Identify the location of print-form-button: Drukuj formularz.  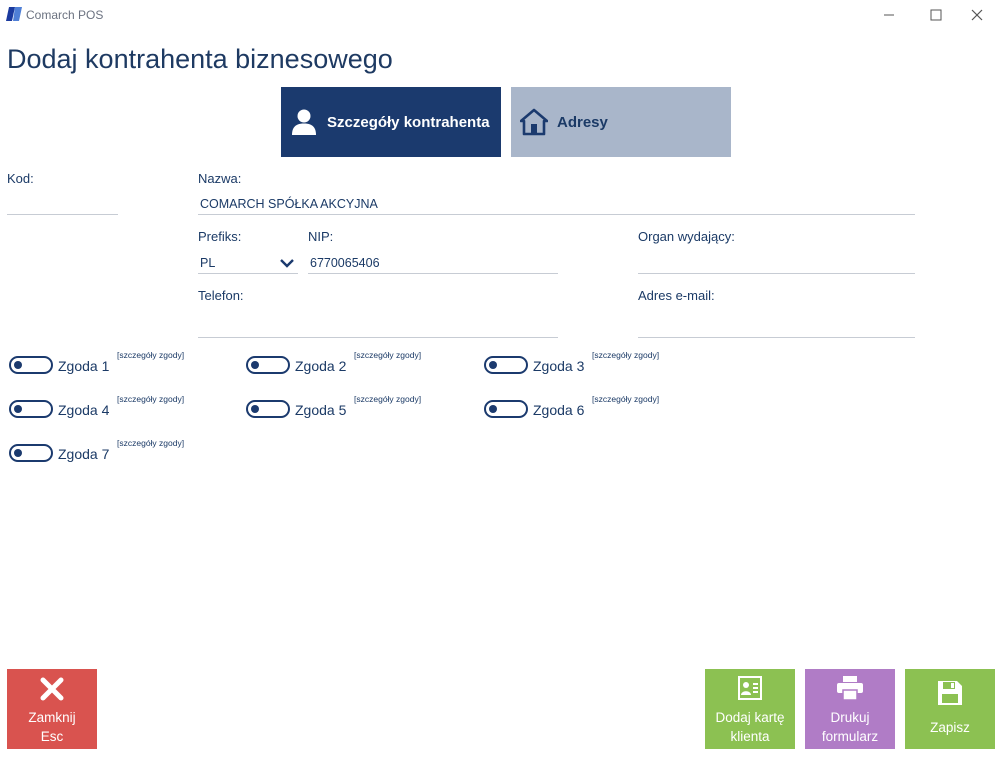
(850, 709).